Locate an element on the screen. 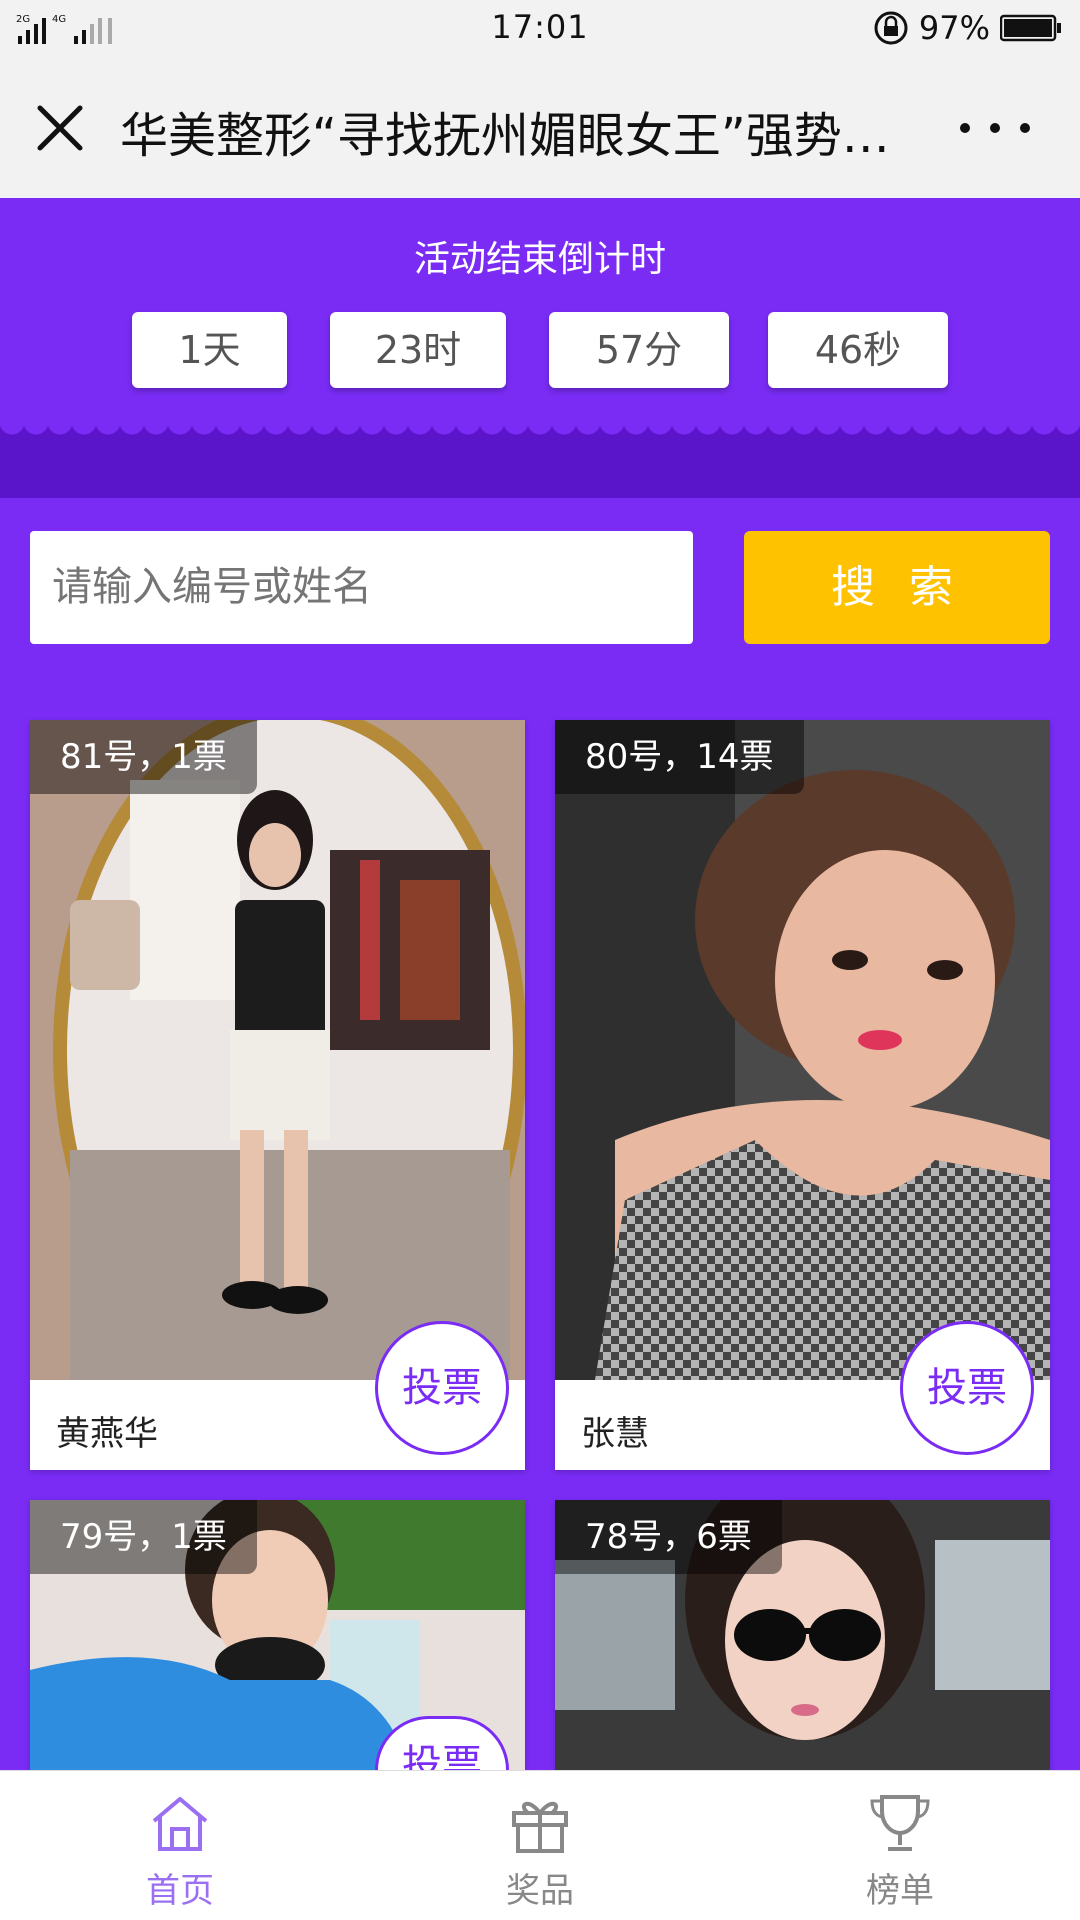  nav-label: 奖品 is located at coordinates (540, 1891).